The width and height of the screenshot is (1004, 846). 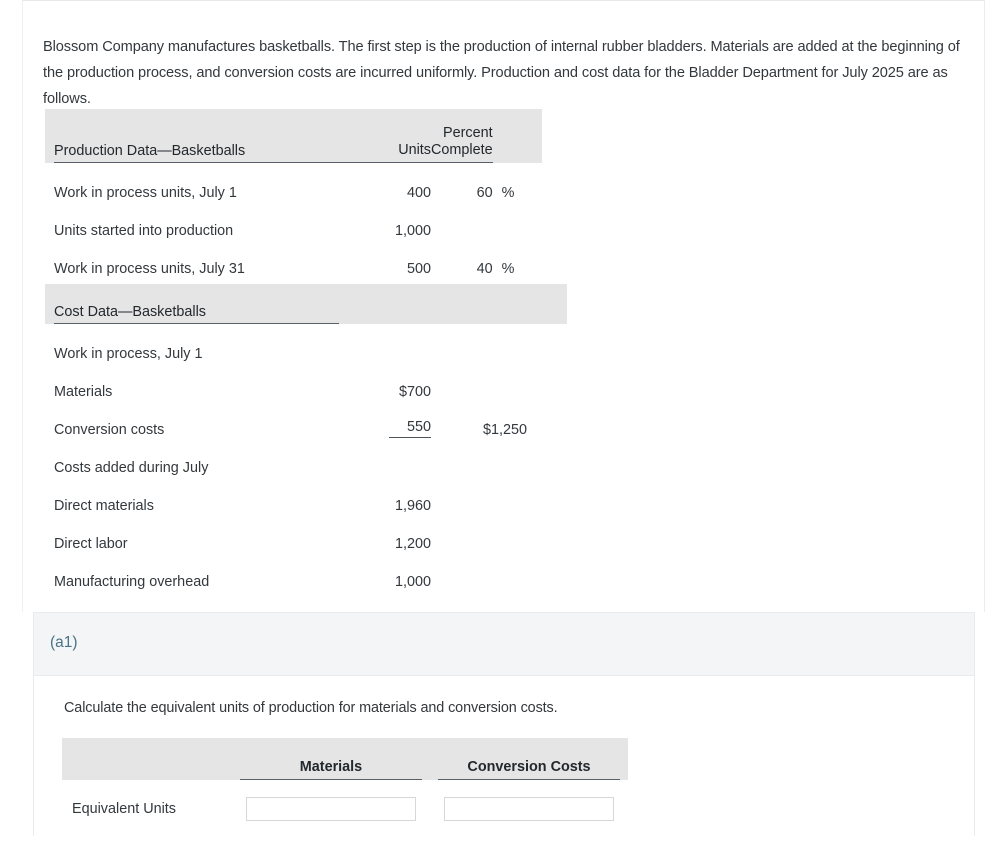 I want to click on answer-row-label: Equivalent Units, so click(x=124, y=809).